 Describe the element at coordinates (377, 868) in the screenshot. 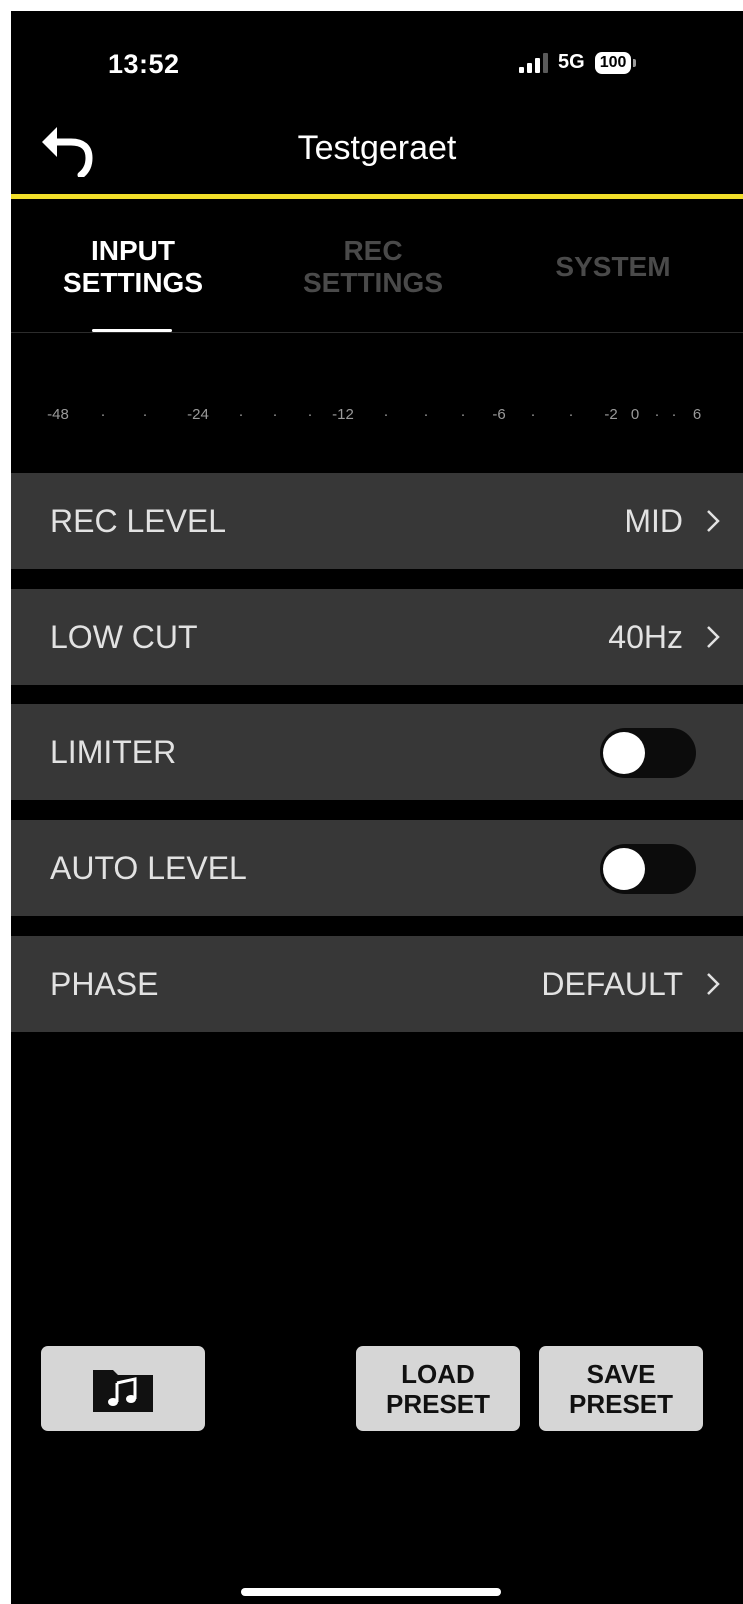

I see `auto-level-row: AUTO LEVEL` at that location.